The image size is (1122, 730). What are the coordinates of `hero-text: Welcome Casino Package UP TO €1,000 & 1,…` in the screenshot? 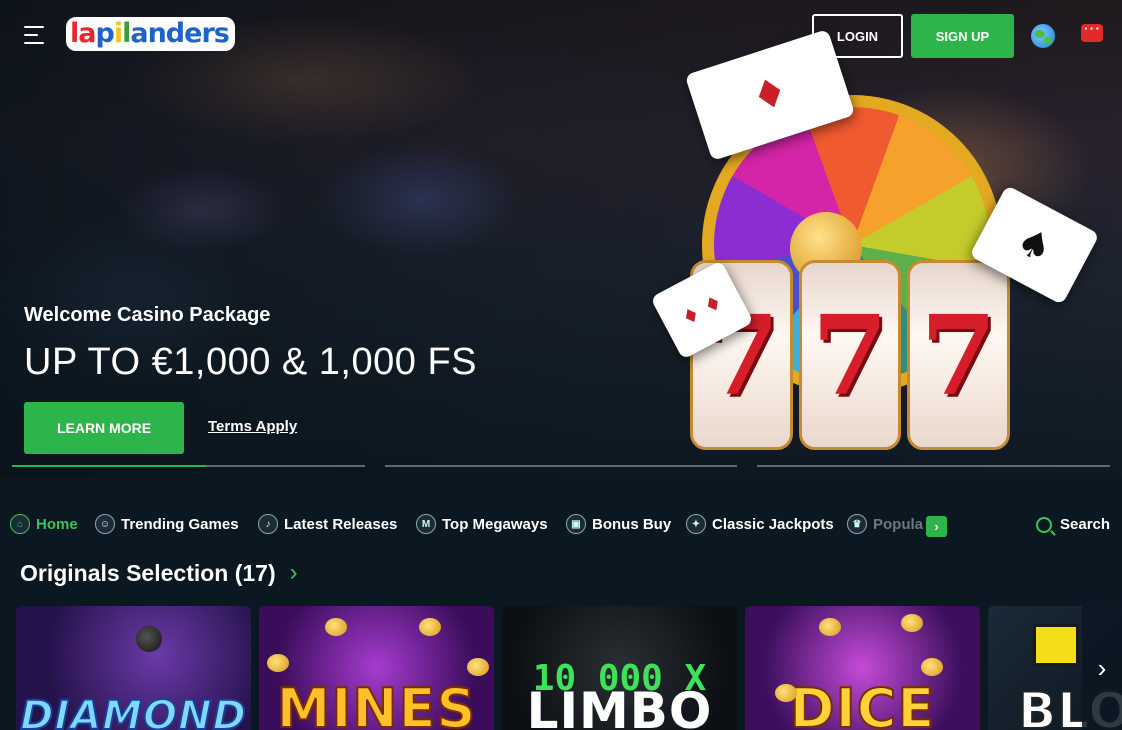 It's located at (250, 342).